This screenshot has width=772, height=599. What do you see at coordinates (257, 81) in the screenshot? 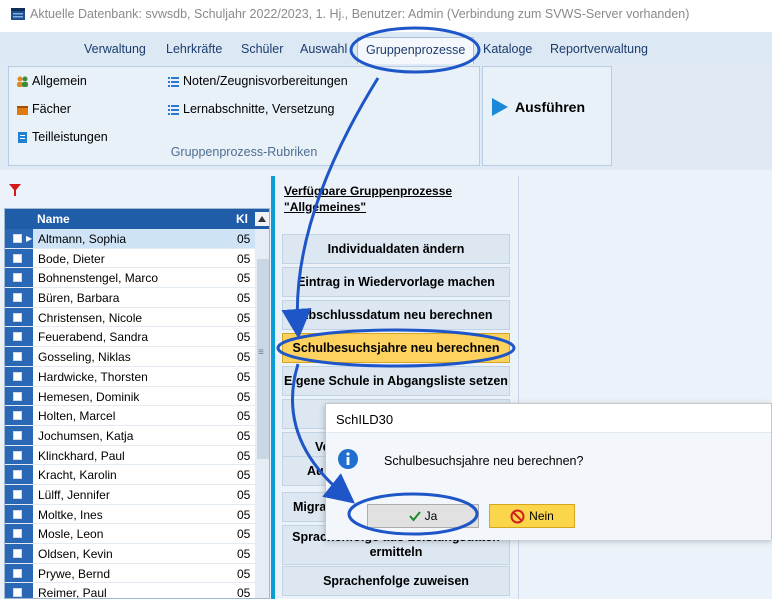
I see `ribbon-item-noten: Noten/Zeugnisvorbereitungen` at bounding box center [257, 81].